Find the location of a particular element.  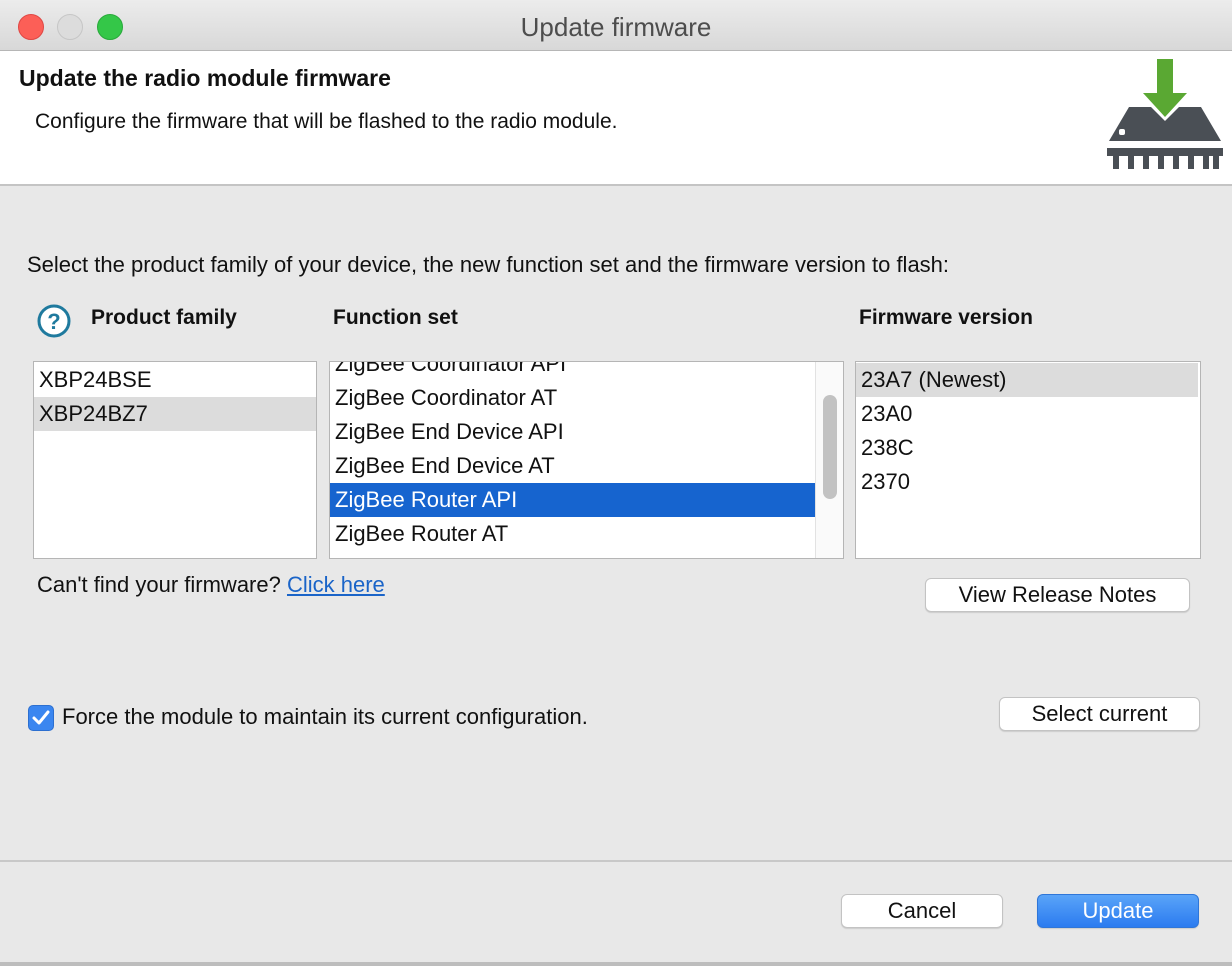

list-item-xbp24bse: XBP24BSE is located at coordinates (175, 380).